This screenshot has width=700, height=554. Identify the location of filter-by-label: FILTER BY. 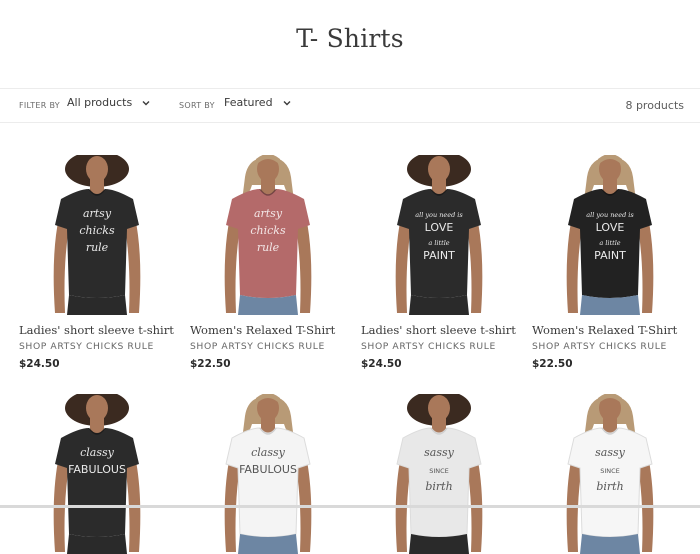
(39, 105).